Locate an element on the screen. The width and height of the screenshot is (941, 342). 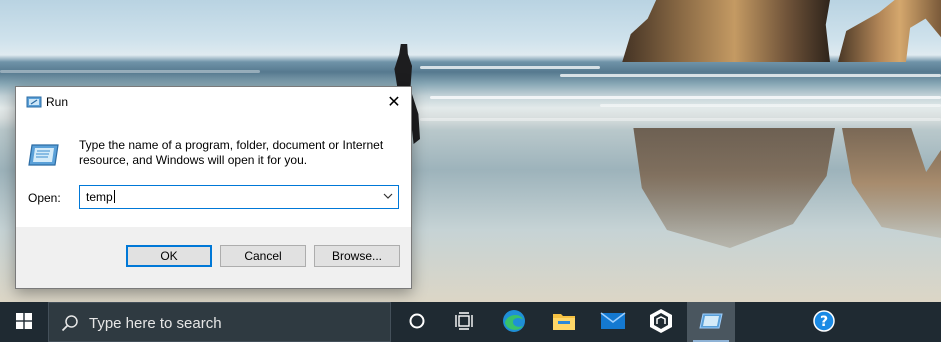
windows-logo-icon is located at coordinates (24, 322).